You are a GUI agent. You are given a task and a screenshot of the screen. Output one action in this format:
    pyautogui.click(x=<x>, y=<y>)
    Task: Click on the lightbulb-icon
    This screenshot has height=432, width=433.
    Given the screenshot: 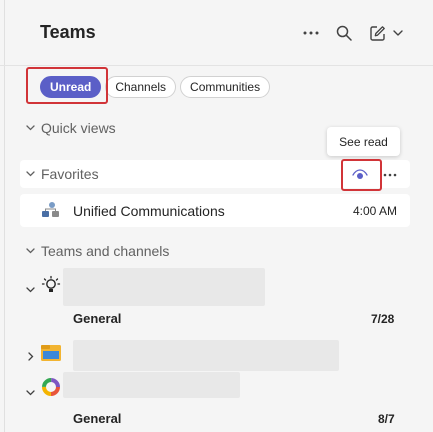 What is the action you would take?
    pyautogui.click(x=51, y=287)
    